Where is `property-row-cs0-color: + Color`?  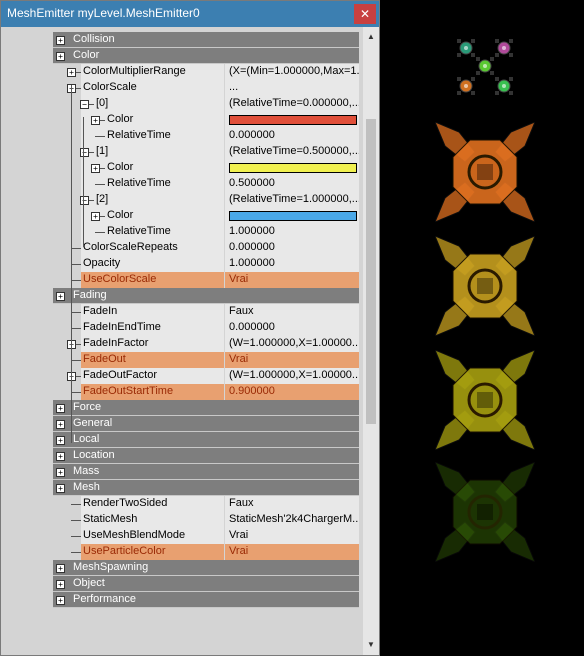 property-row-cs0-color: + Color is located at coordinates (182, 120).